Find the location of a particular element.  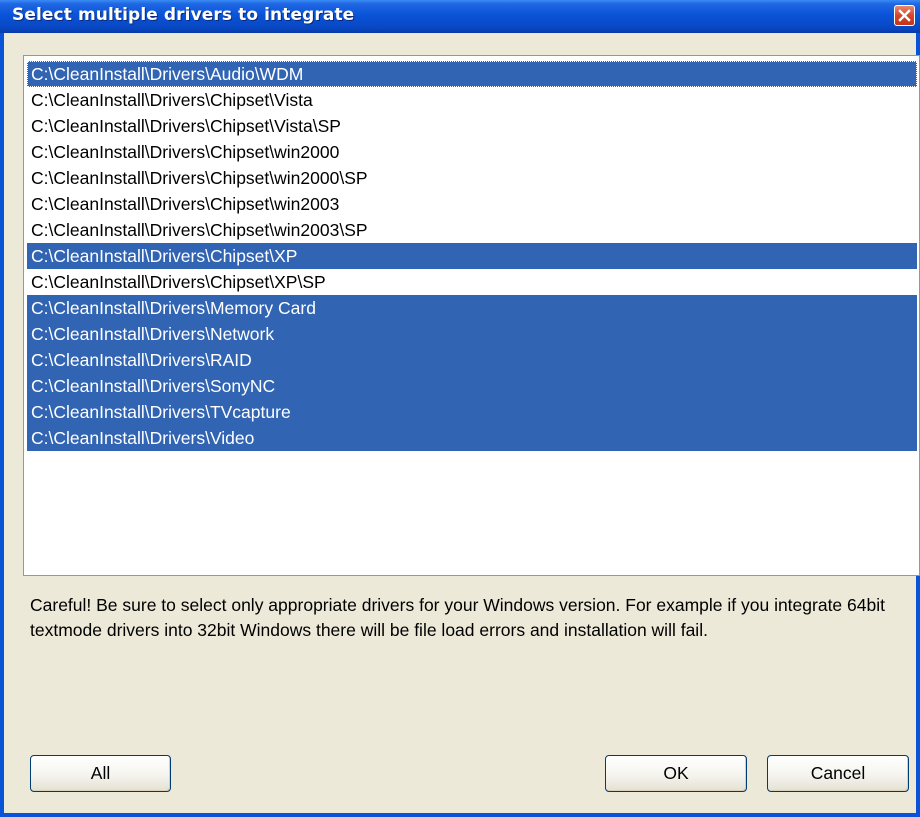

close-button is located at coordinates (904, 15).